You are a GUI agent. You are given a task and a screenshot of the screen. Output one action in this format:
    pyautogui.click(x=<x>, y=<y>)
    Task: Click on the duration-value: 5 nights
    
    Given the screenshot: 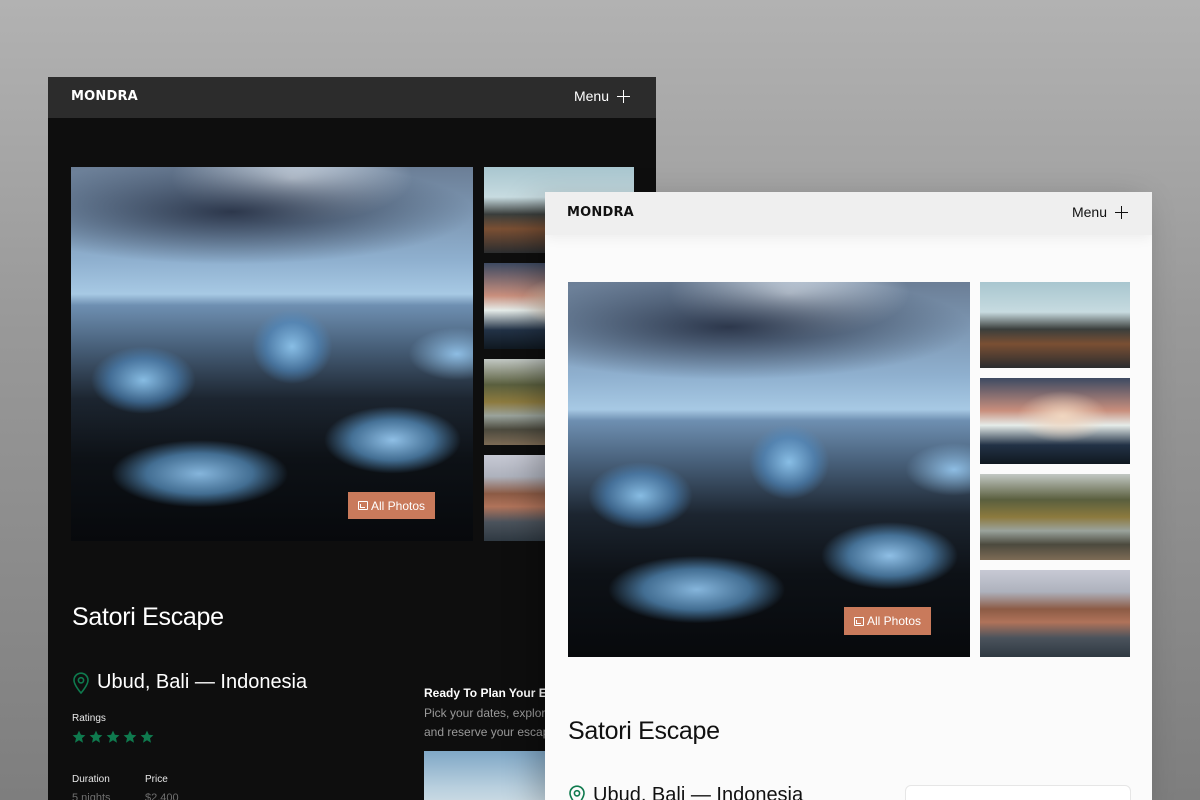 What is the action you would take?
    pyautogui.click(x=91, y=796)
    